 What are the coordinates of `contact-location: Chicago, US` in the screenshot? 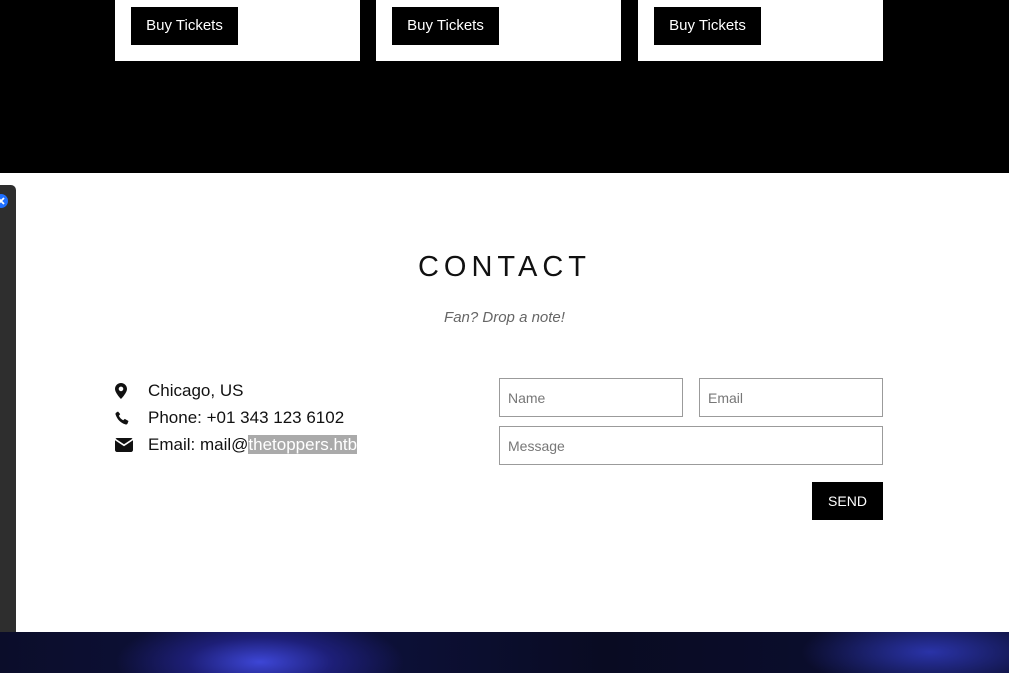 It's located at (179, 391).